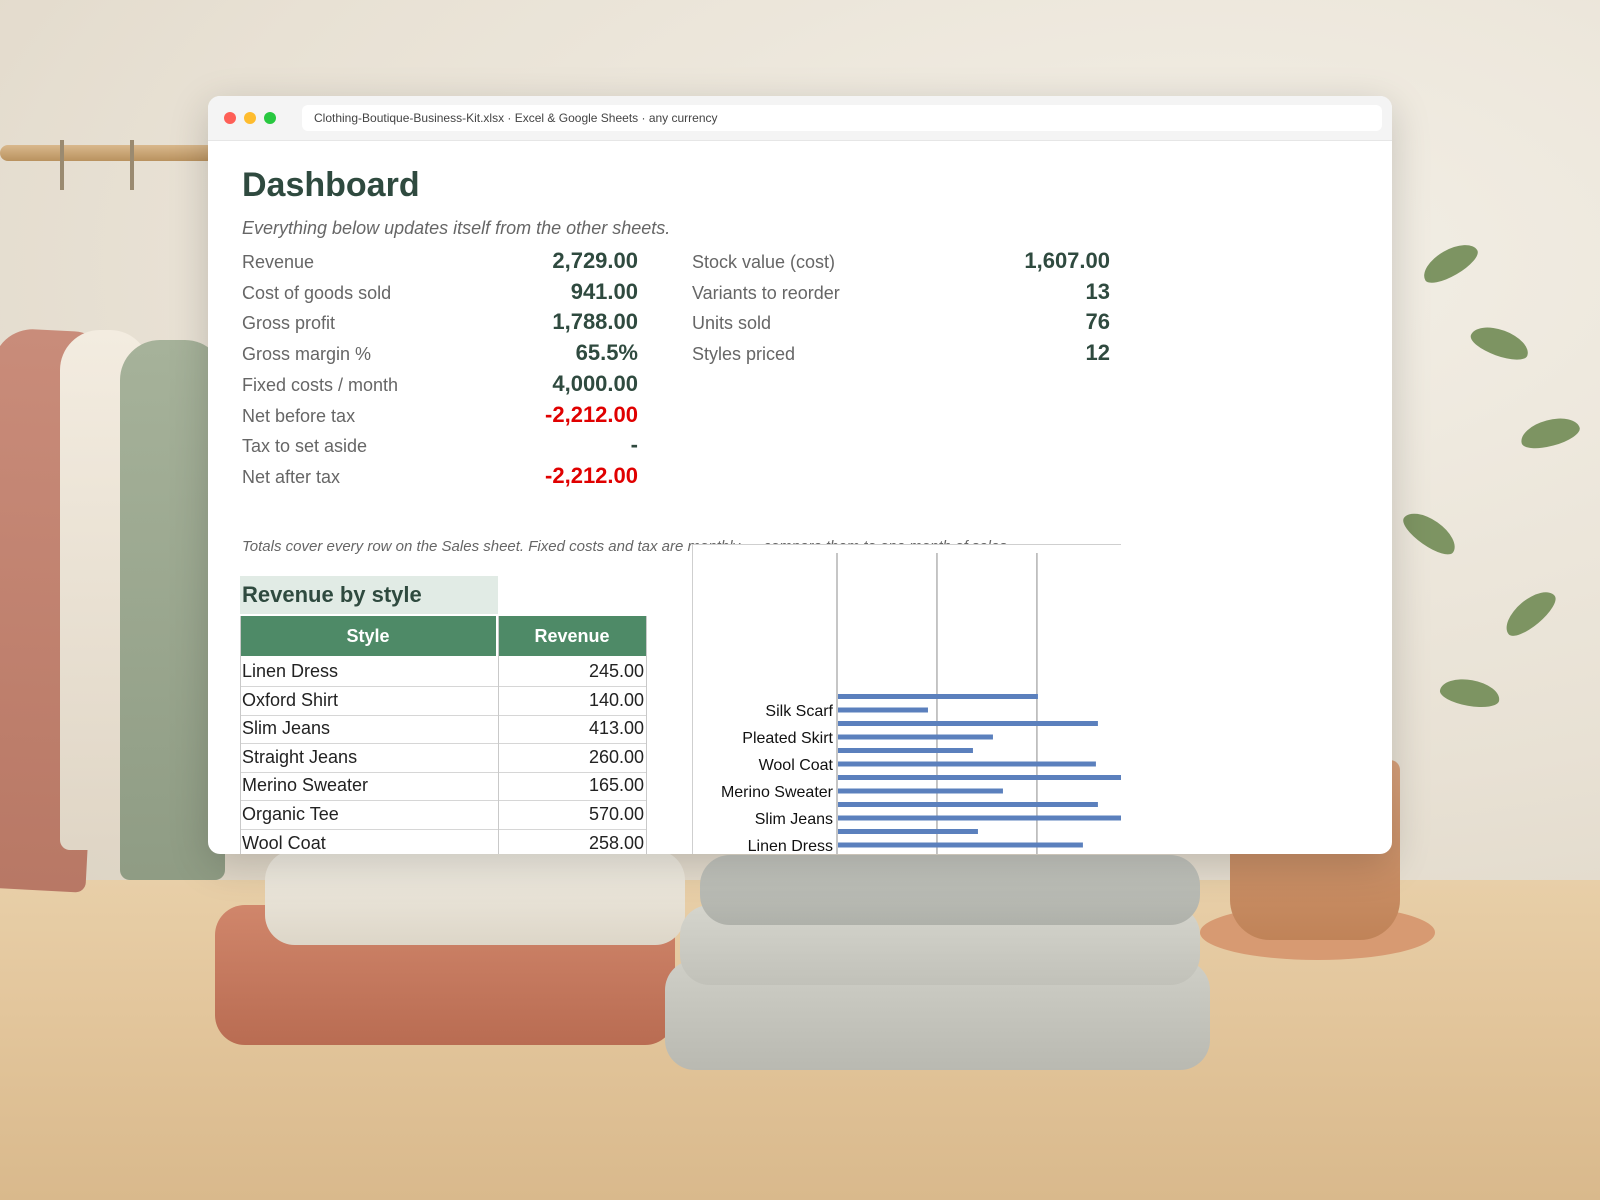  What do you see at coordinates (777, 792) in the screenshot?
I see `chart-tick-label: Merino Sweater` at bounding box center [777, 792].